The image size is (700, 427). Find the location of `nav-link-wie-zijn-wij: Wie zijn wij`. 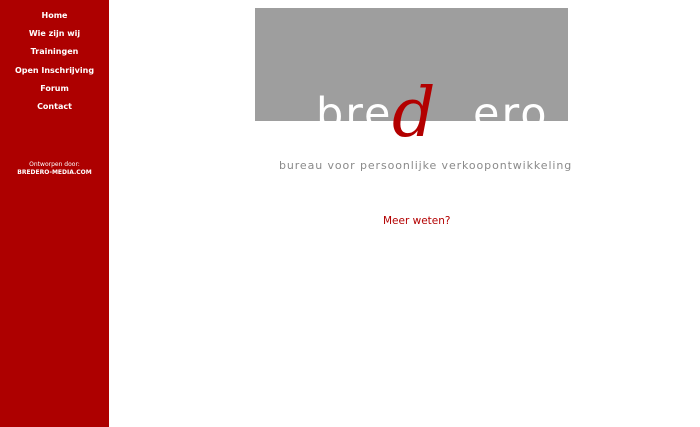

nav-link-wie-zijn-wij: Wie zijn wij is located at coordinates (54, 33).